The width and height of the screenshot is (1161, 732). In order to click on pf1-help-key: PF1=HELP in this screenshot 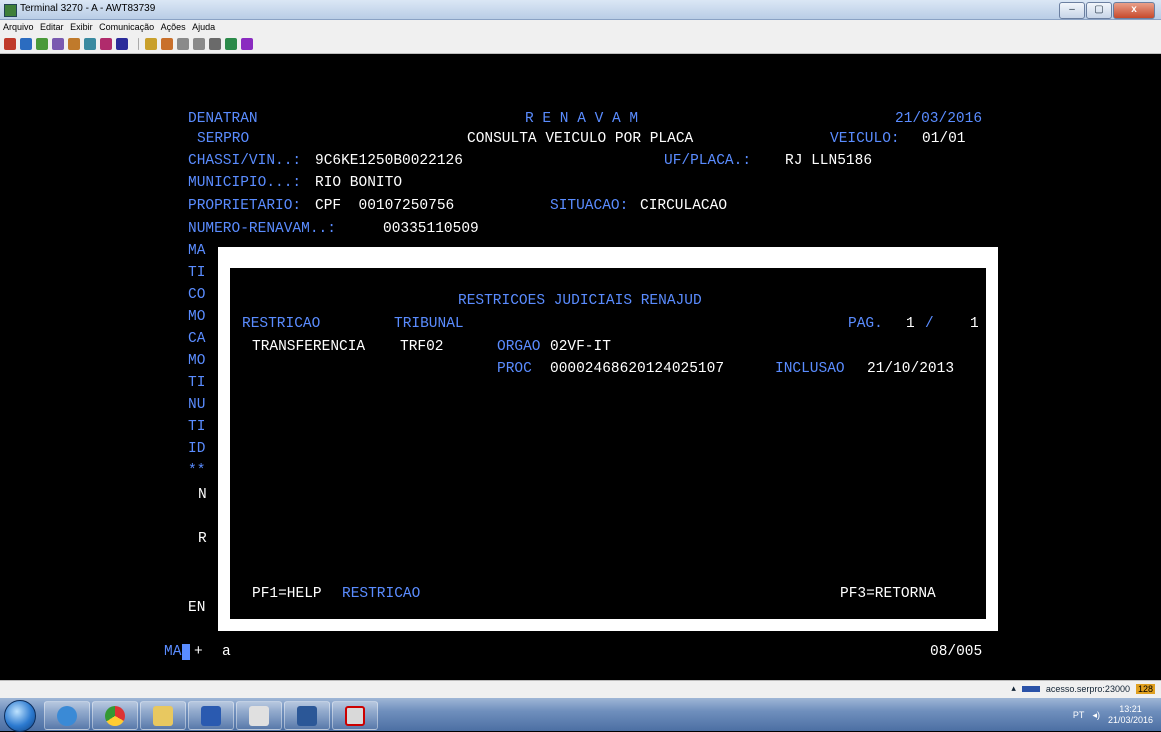, I will do `click(287, 594)`.